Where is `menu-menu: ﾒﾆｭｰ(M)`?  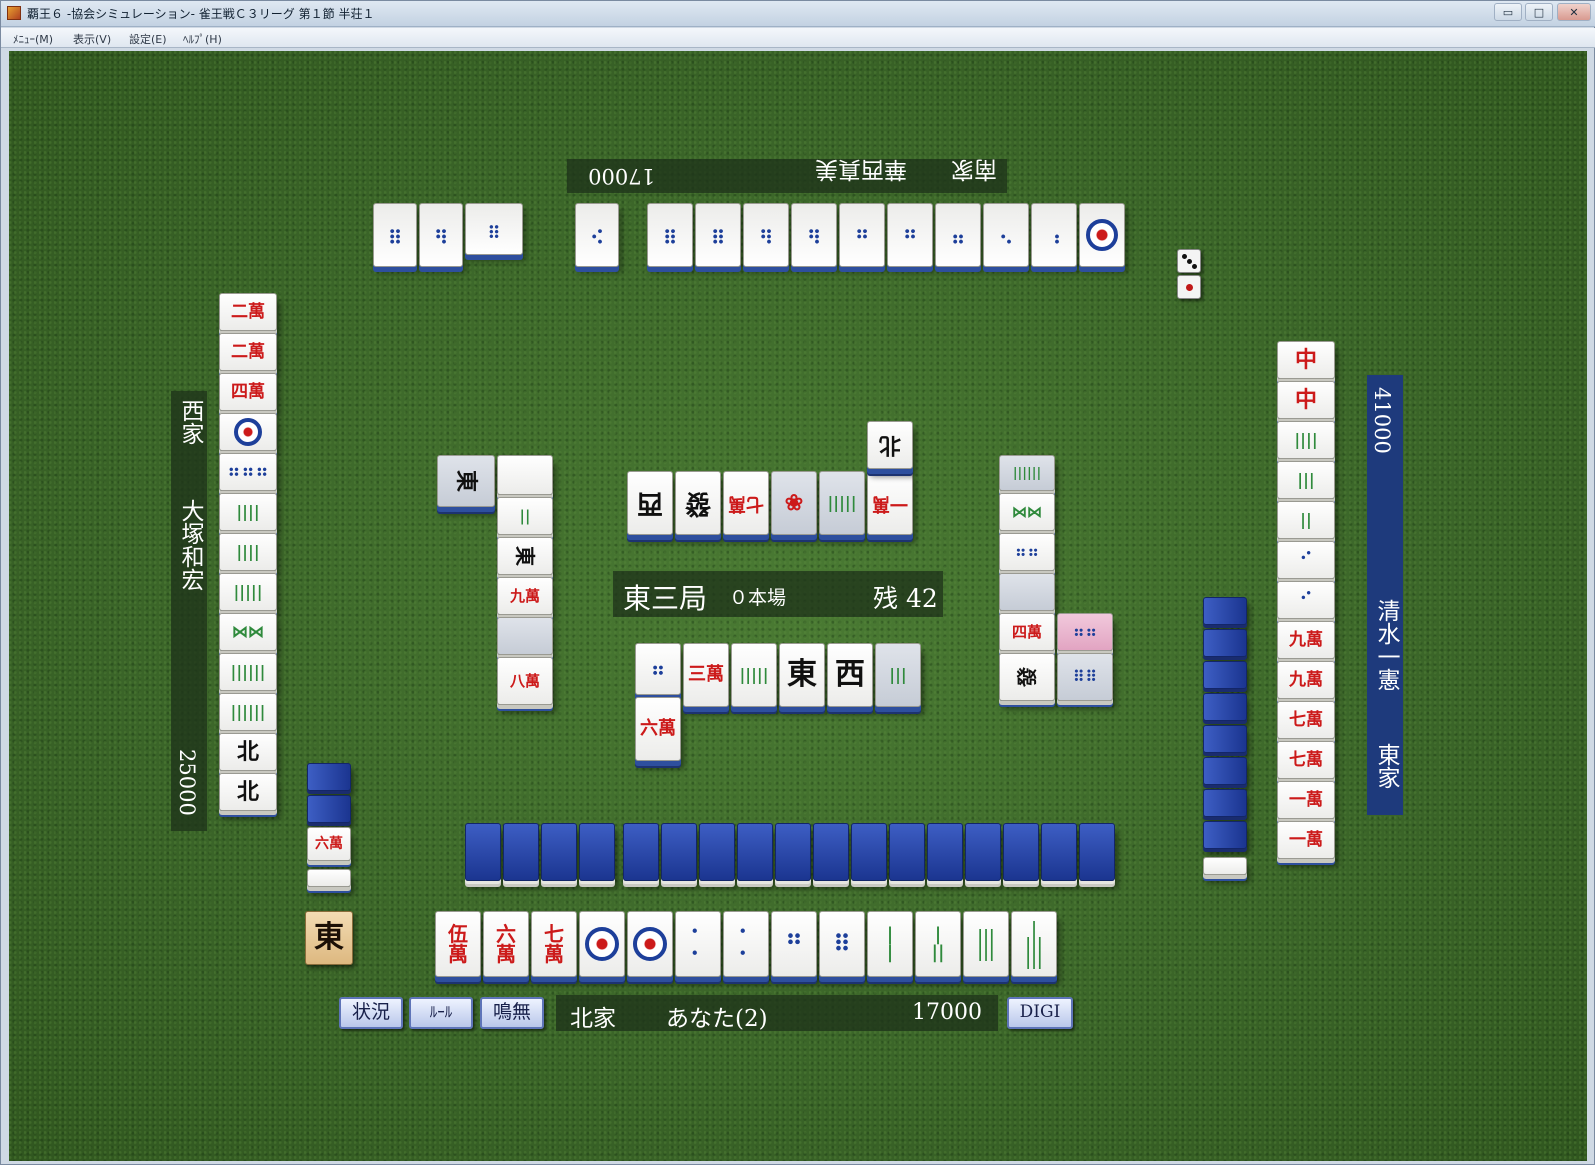
menu-menu: ﾒﾆｭｰ(M) is located at coordinates (33, 39).